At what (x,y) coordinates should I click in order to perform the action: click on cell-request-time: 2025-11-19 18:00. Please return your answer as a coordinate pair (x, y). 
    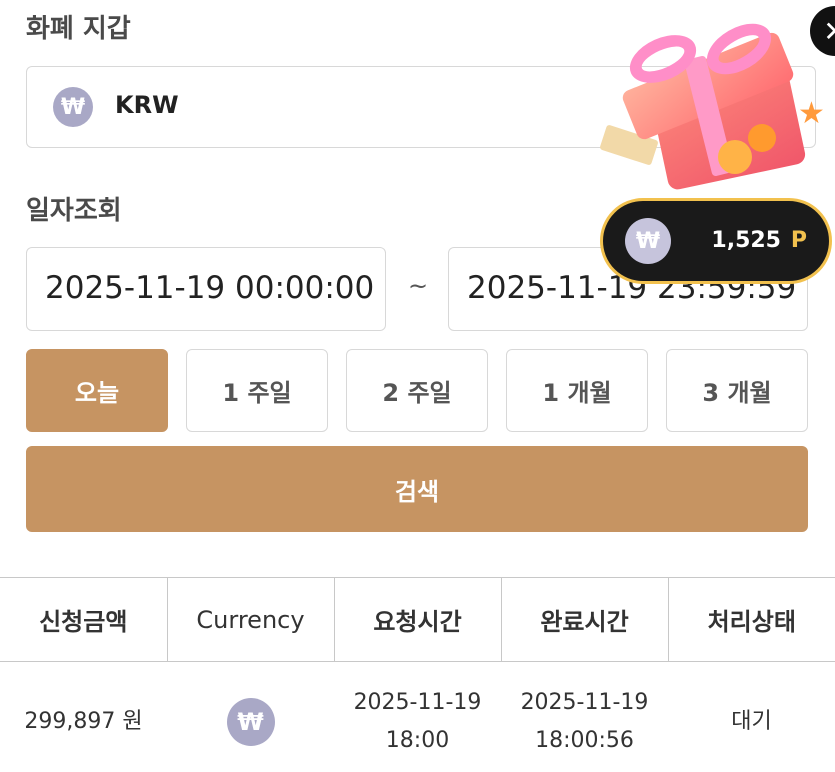
    Looking at the image, I should click on (417, 717).